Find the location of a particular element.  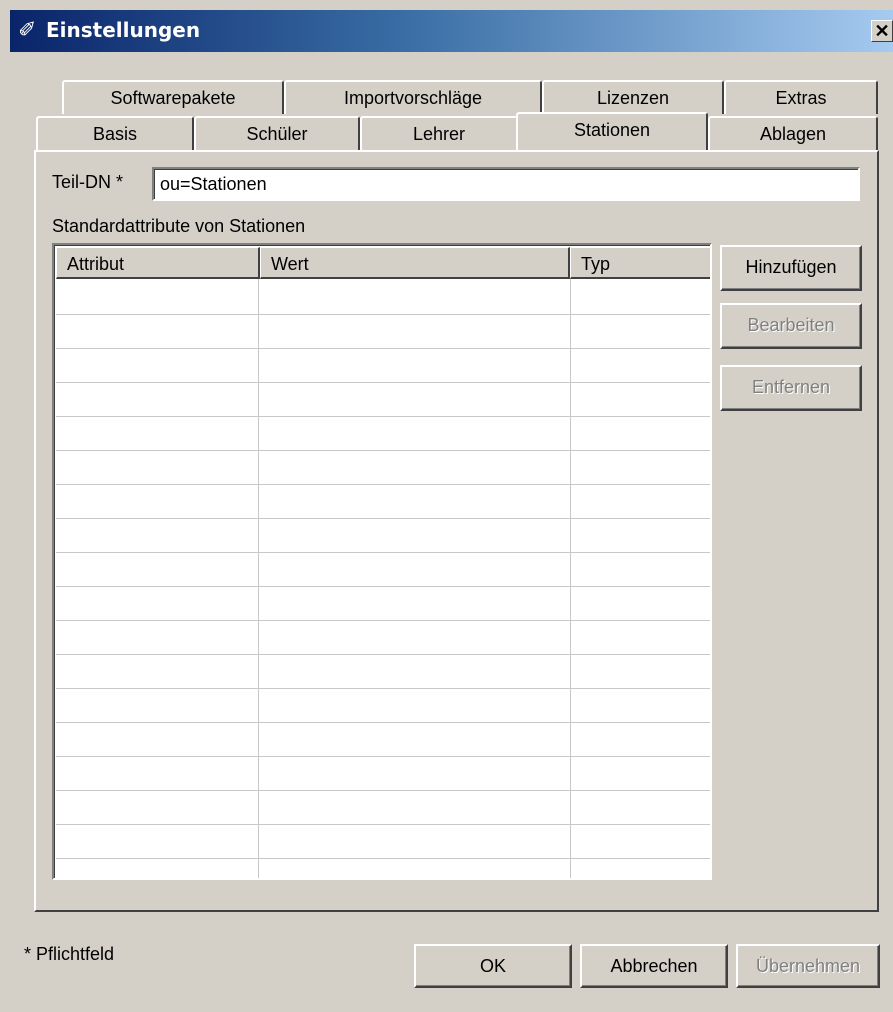

cancel-button: Abbrechen is located at coordinates (654, 966).